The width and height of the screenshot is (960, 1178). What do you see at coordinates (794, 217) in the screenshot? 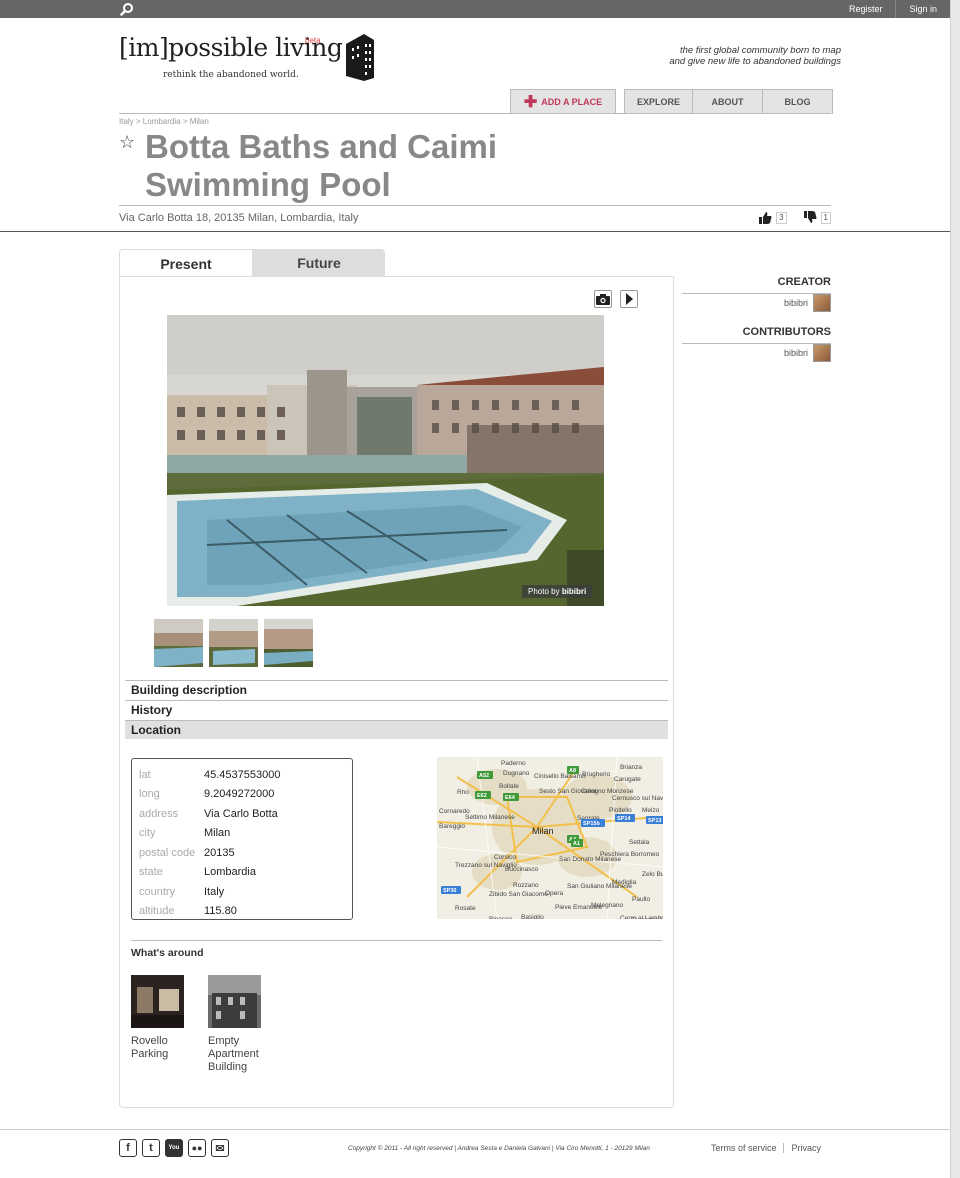
I see `vote-widget: 3 1` at bounding box center [794, 217].